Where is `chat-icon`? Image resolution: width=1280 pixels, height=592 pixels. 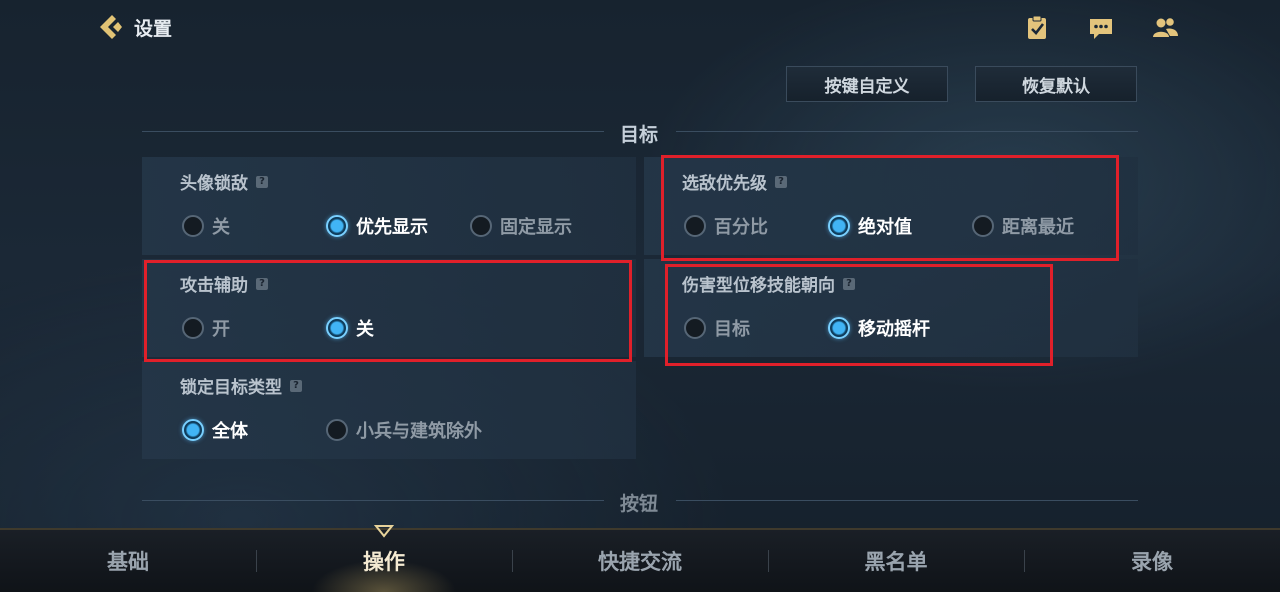
chat-icon is located at coordinates (1101, 28).